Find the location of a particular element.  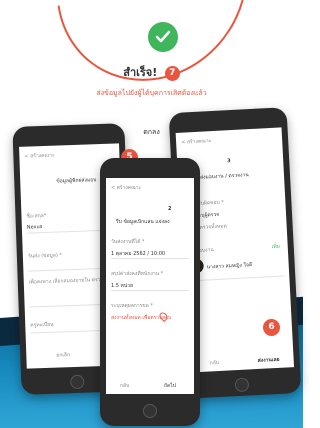

field-label: สรุปค่าส่งคงที่หนักงาน * is located at coordinates (137, 274).